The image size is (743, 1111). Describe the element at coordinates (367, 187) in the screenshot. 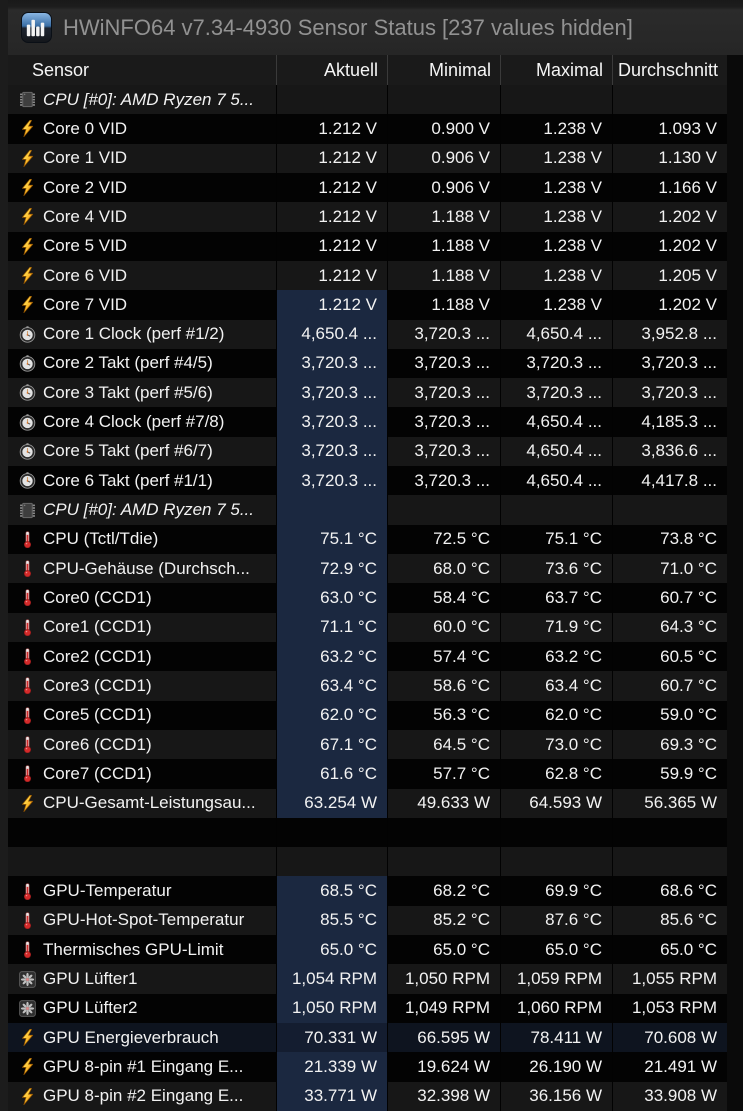

I see `sensor-row: Core 2 VID 1.212 V 0.906 V 1.238 V 1.166 V` at that location.